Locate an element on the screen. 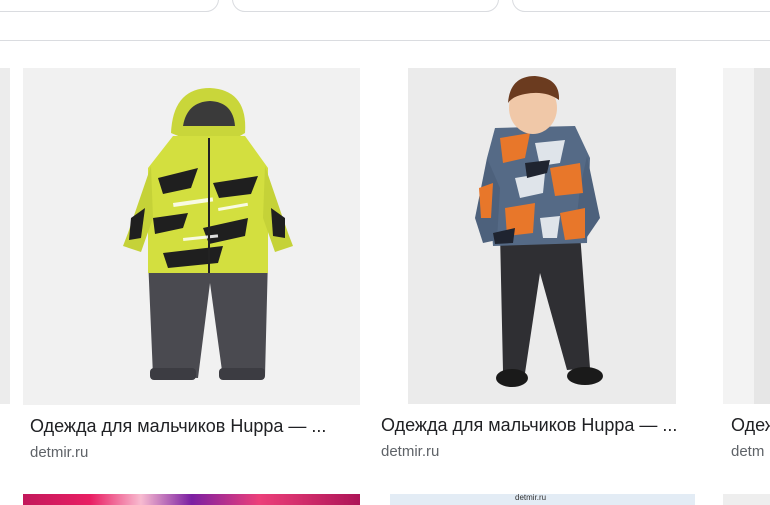 Image resolution: width=770 pixels, height=505 pixels. watermark-label: detmir.ru is located at coordinates (531, 498).